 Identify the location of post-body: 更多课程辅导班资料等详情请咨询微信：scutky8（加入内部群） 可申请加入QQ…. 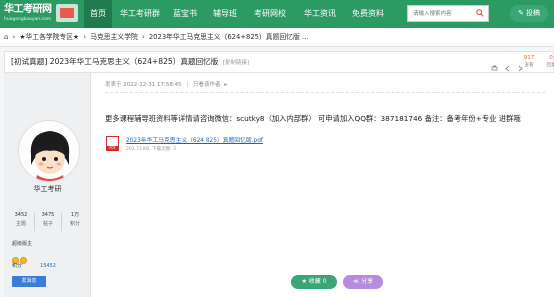
(313, 118).